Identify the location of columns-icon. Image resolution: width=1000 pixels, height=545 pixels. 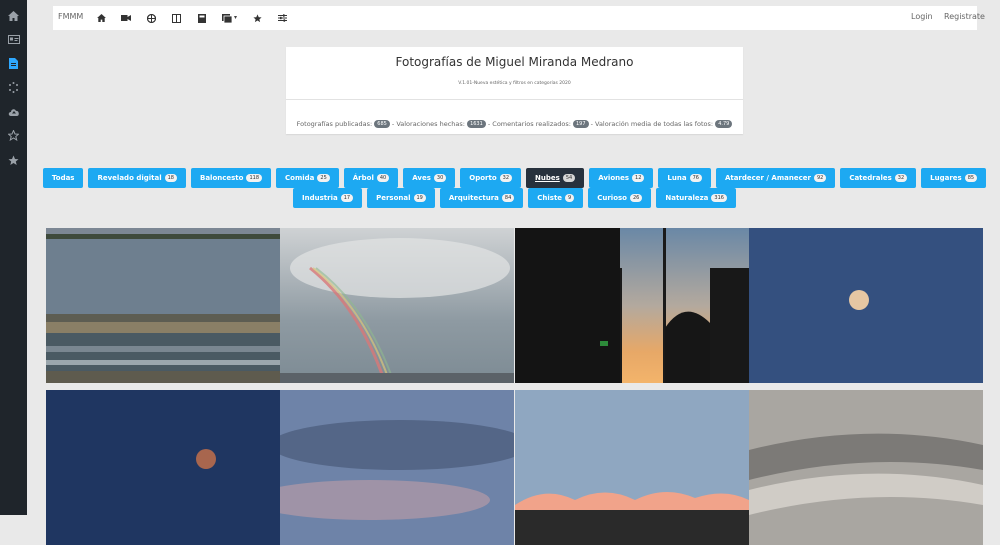
(176, 18).